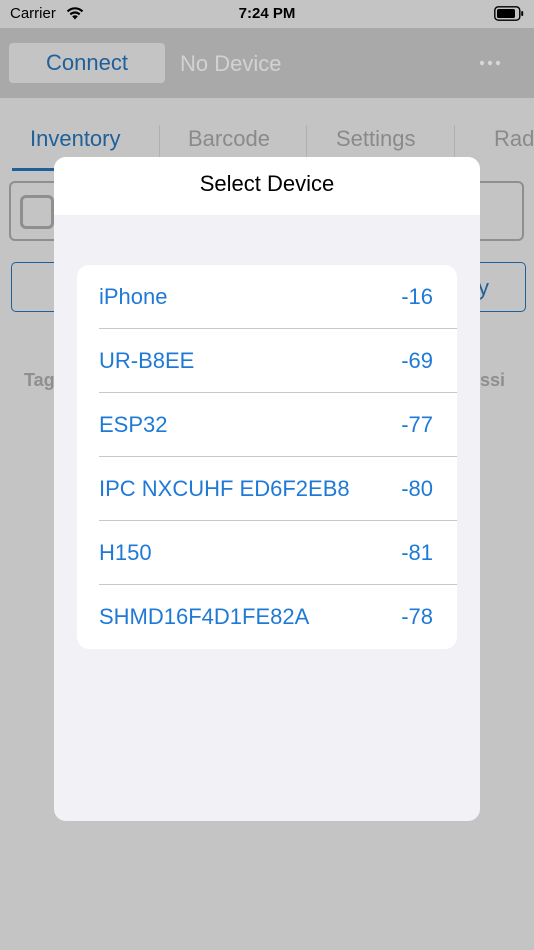  Describe the element at coordinates (39, 380) in the screenshot. I see `tag-column-header: Tag` at that location.